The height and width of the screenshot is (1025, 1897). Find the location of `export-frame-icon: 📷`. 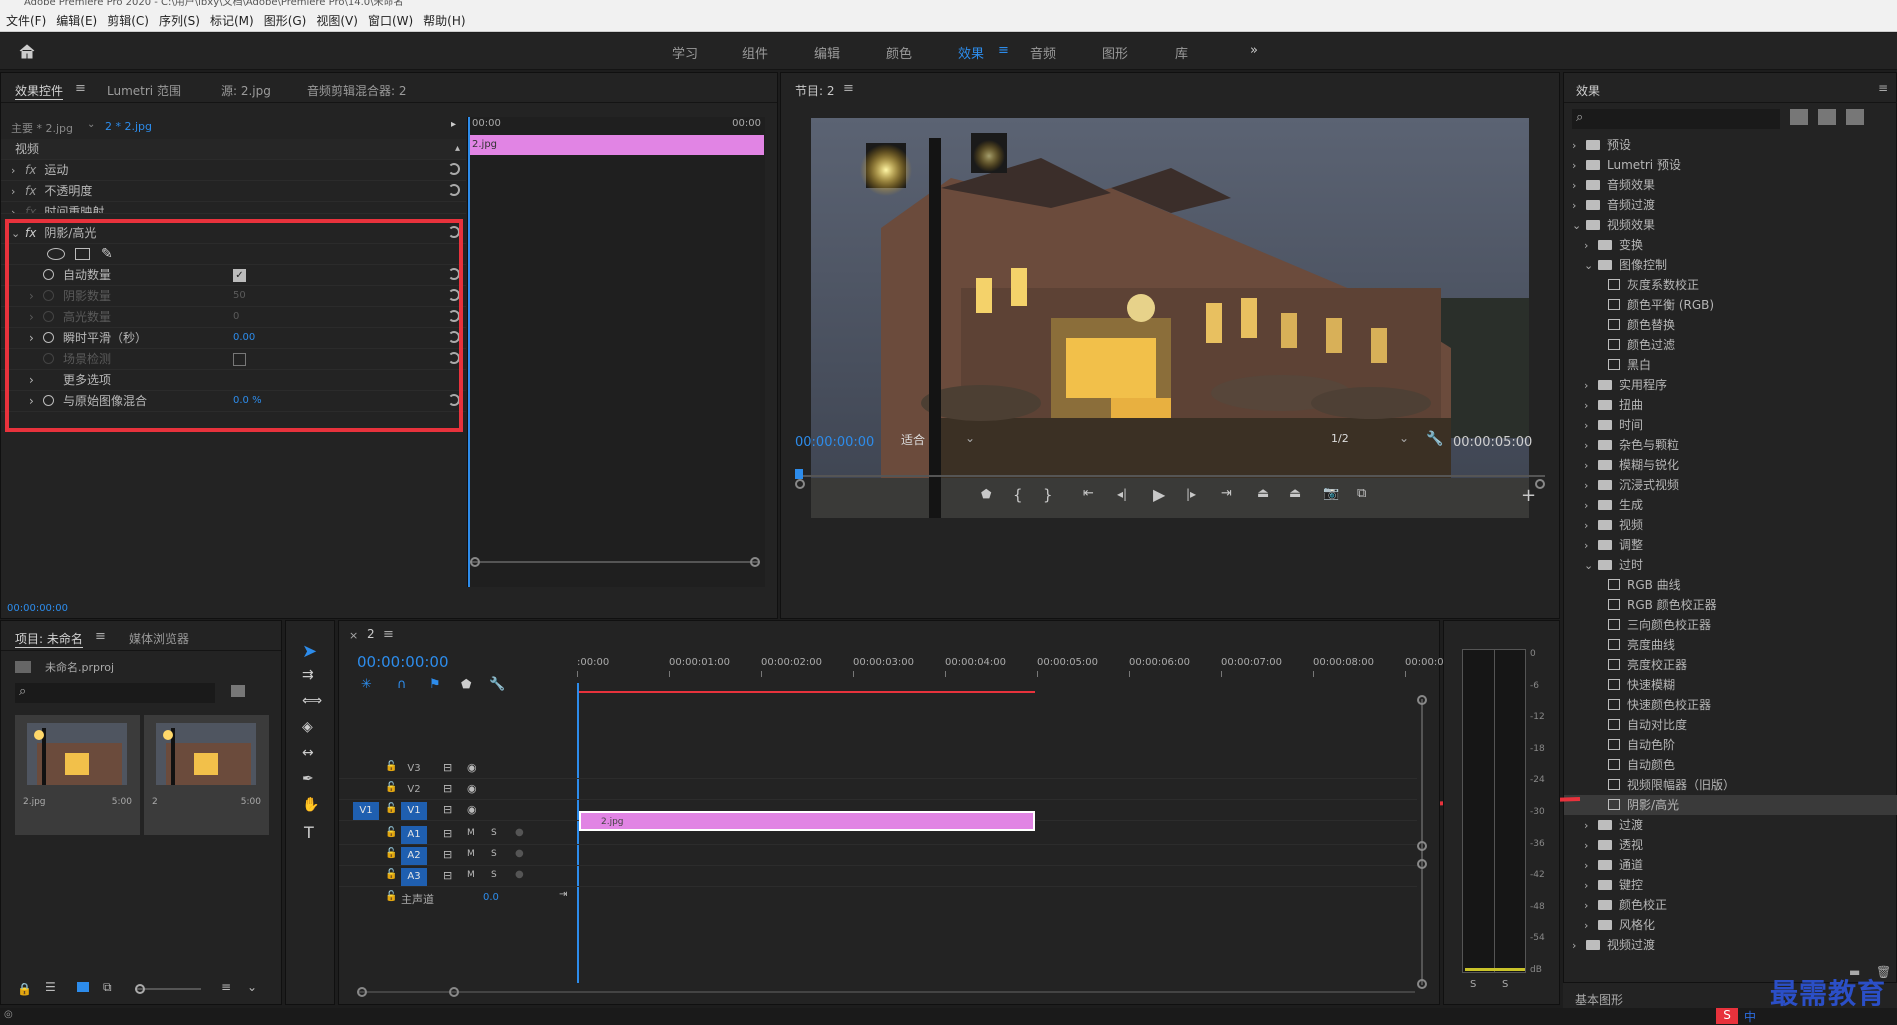

export-frame-icon: 📷 is located at coordinates (1331, 493).